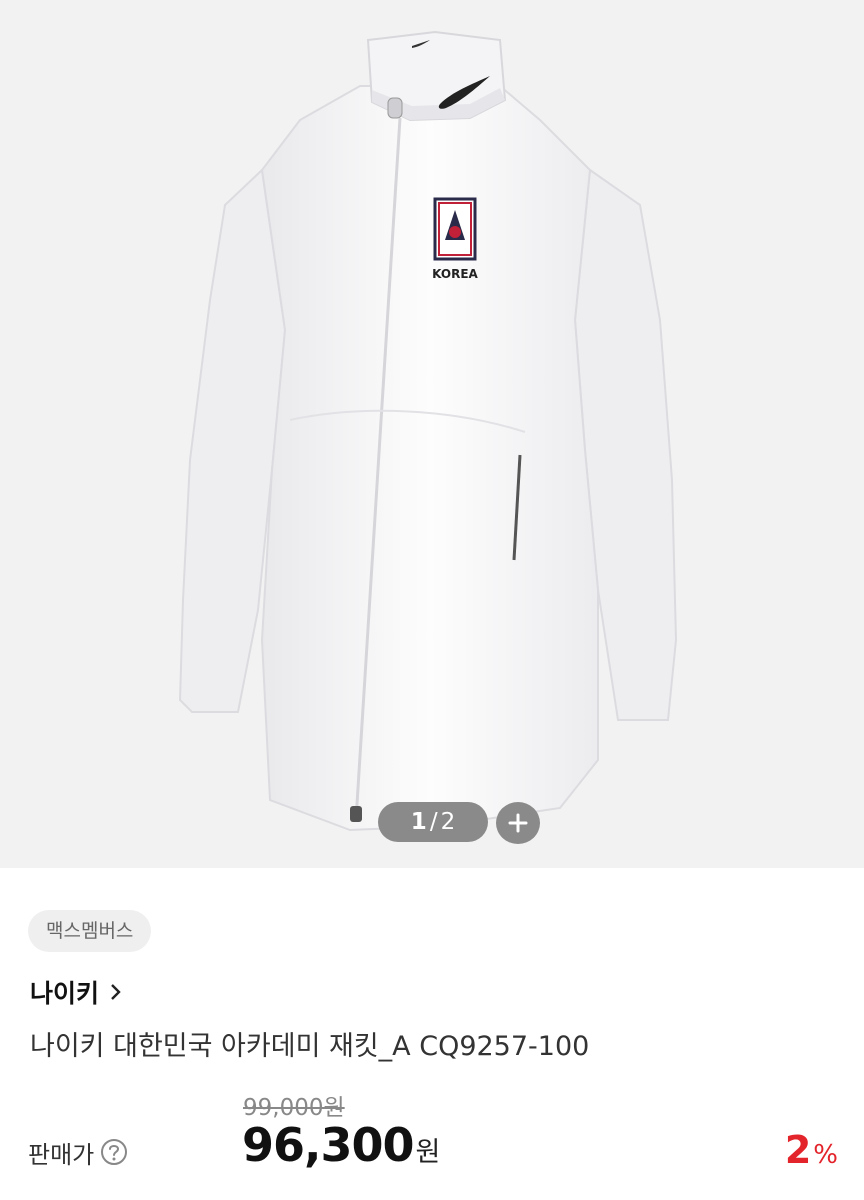 The image size is (864, 1200). I want to click on zoom-button, so click(518, 823).